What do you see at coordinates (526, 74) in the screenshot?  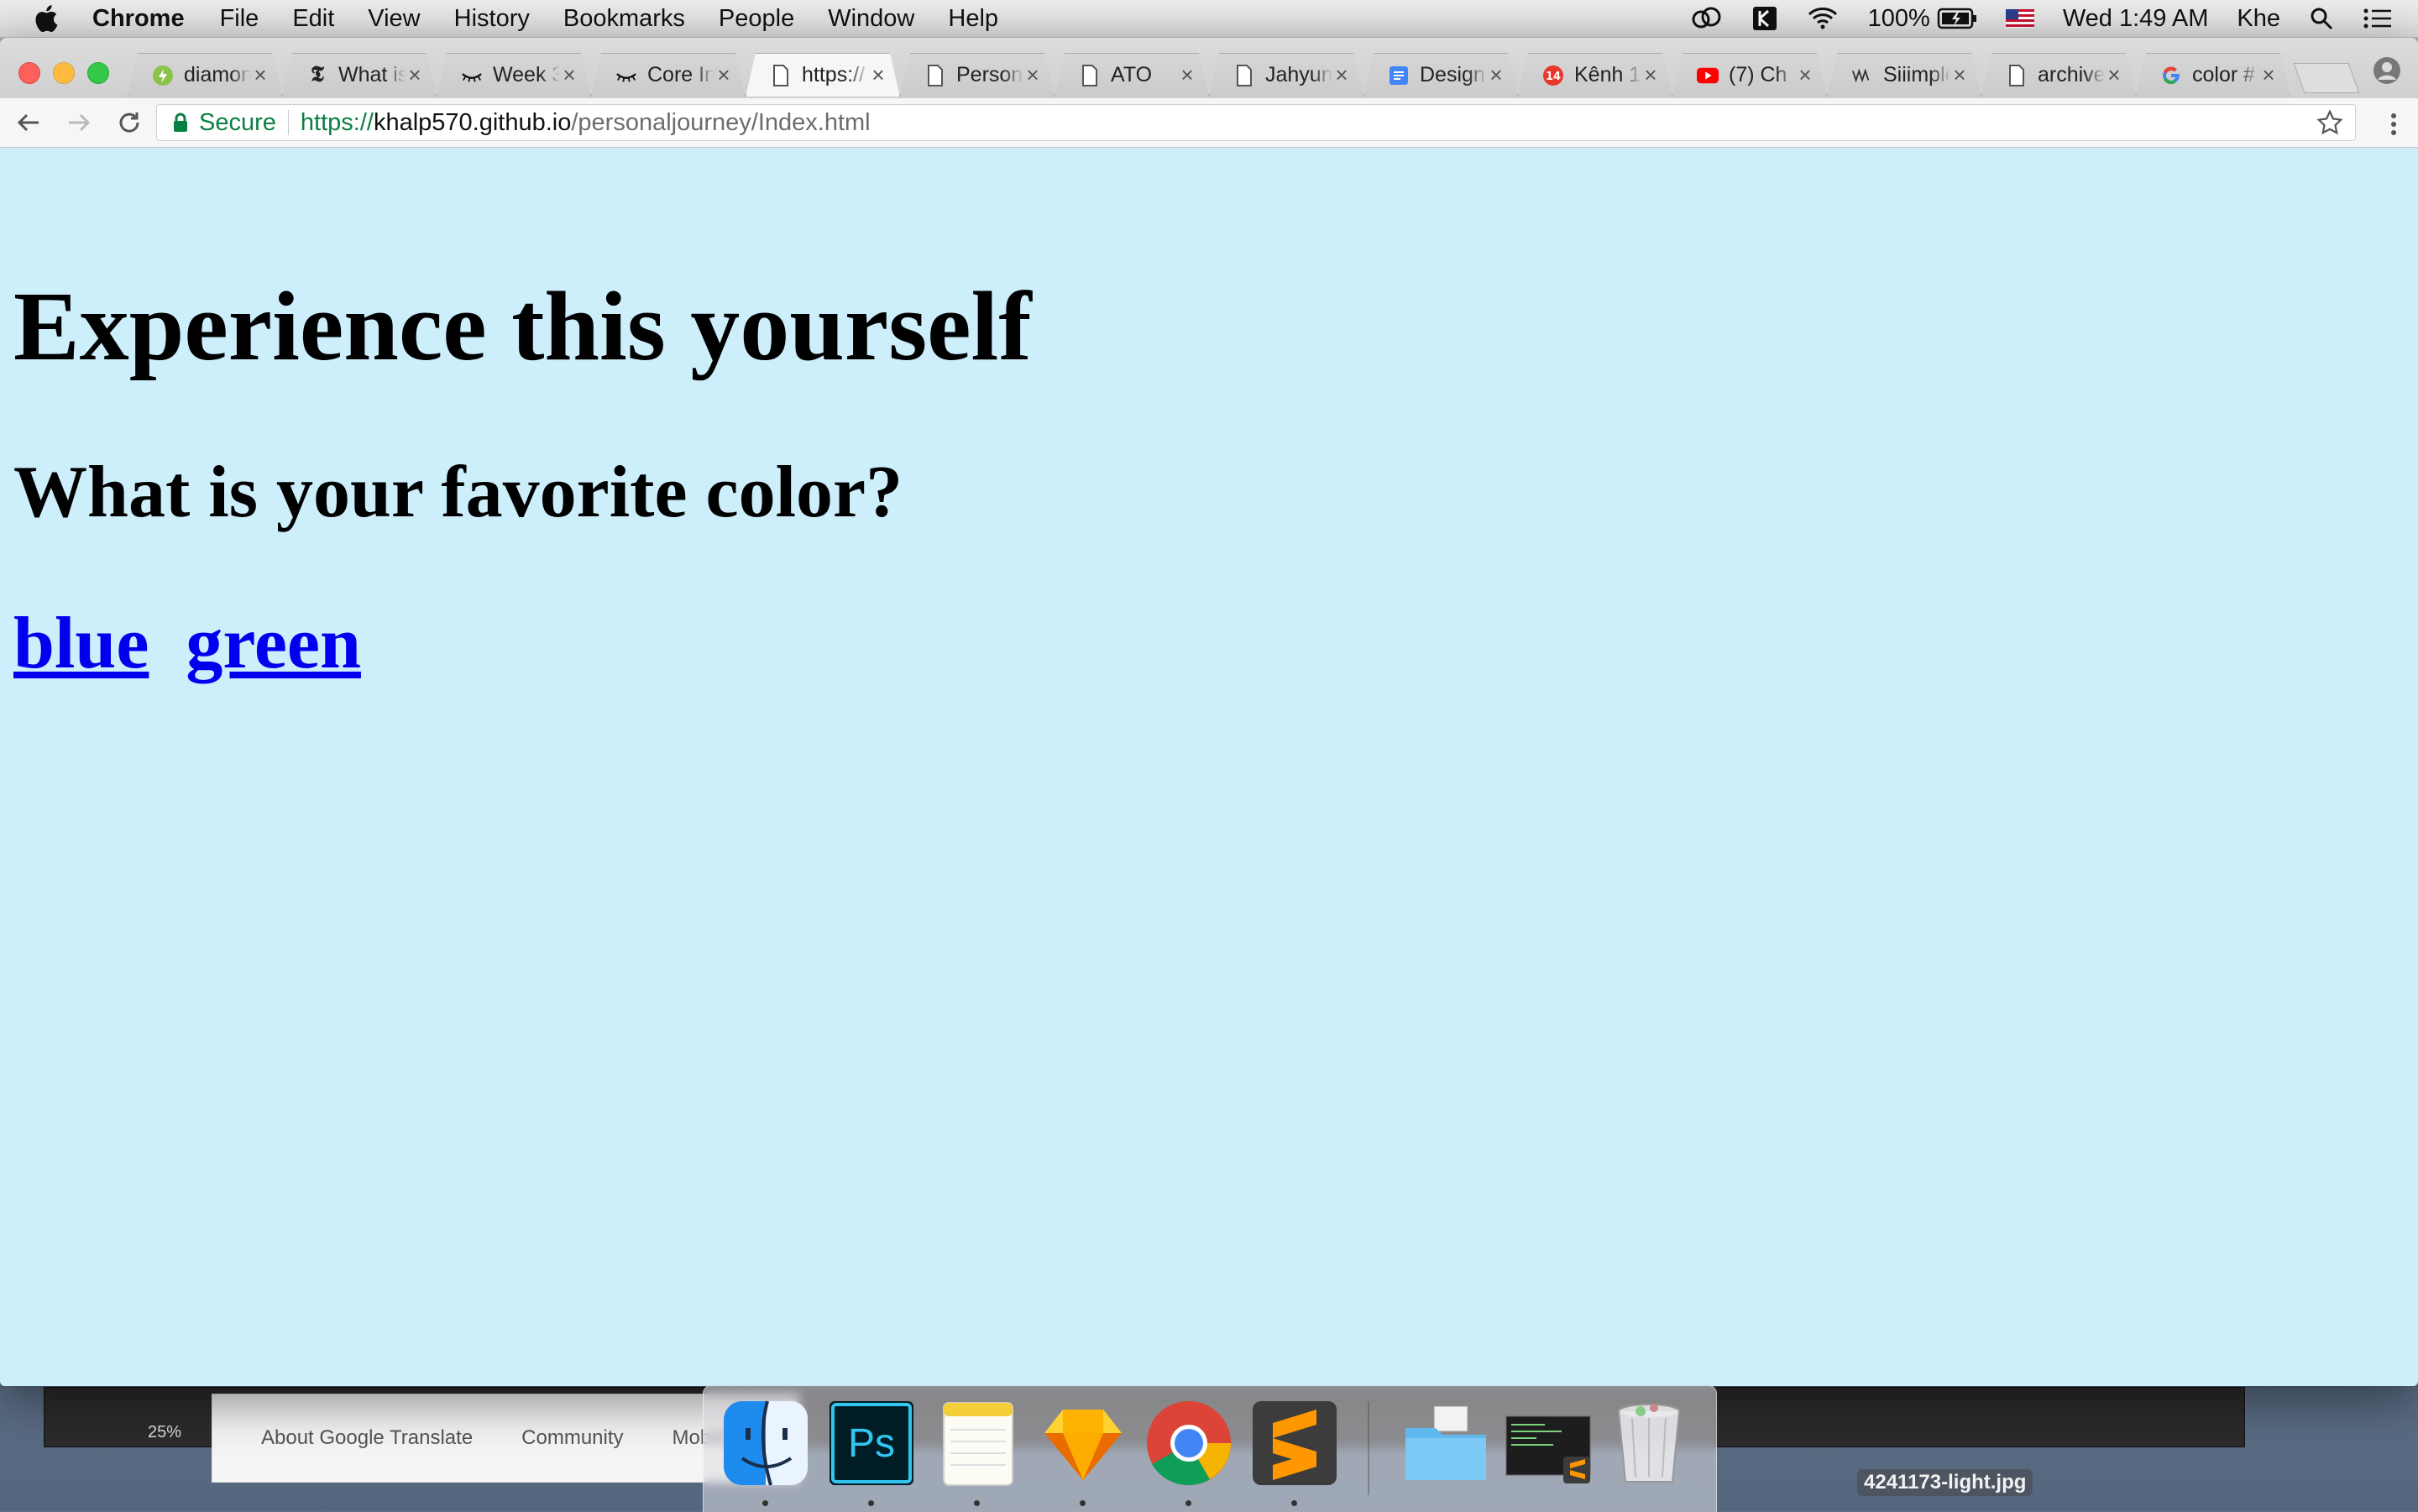 I see `tab-label: Week 3` at bounding box center [526, 74].